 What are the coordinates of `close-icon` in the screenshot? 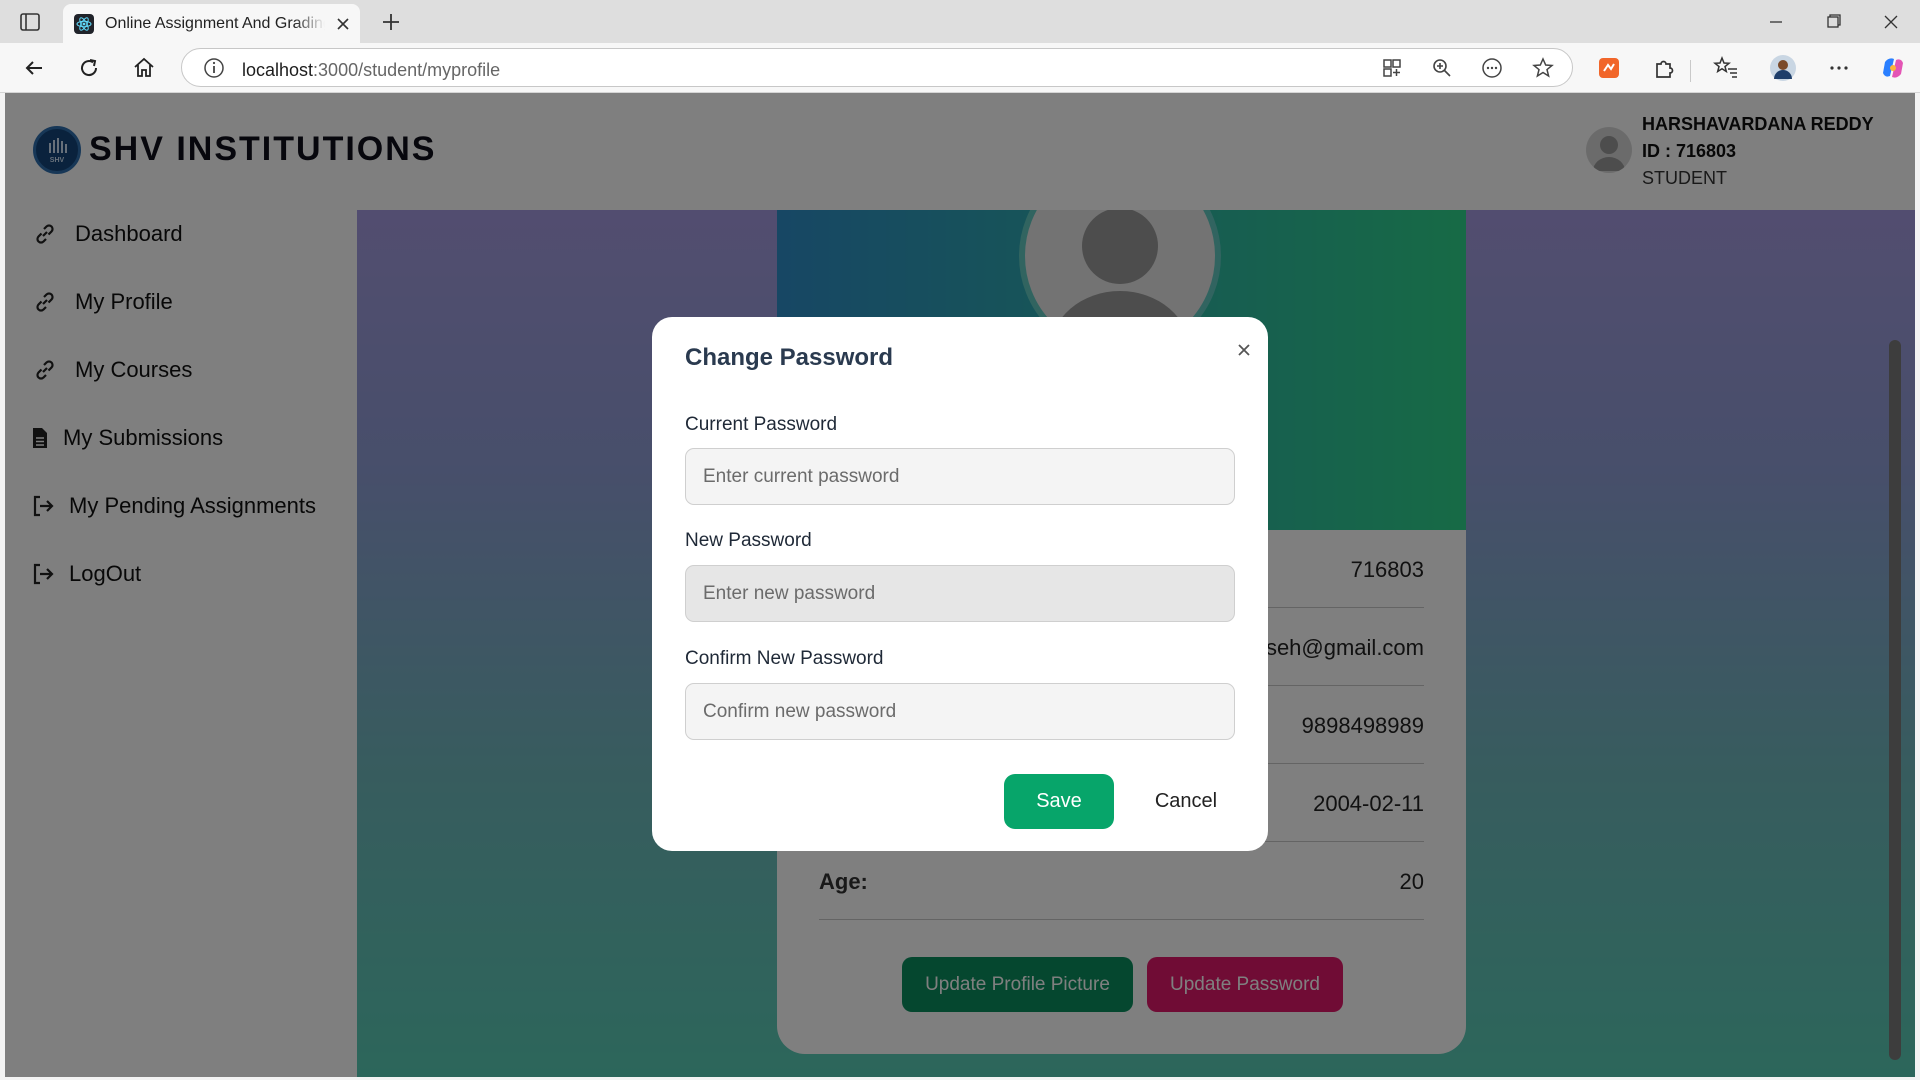 It's located at (1244, 350).